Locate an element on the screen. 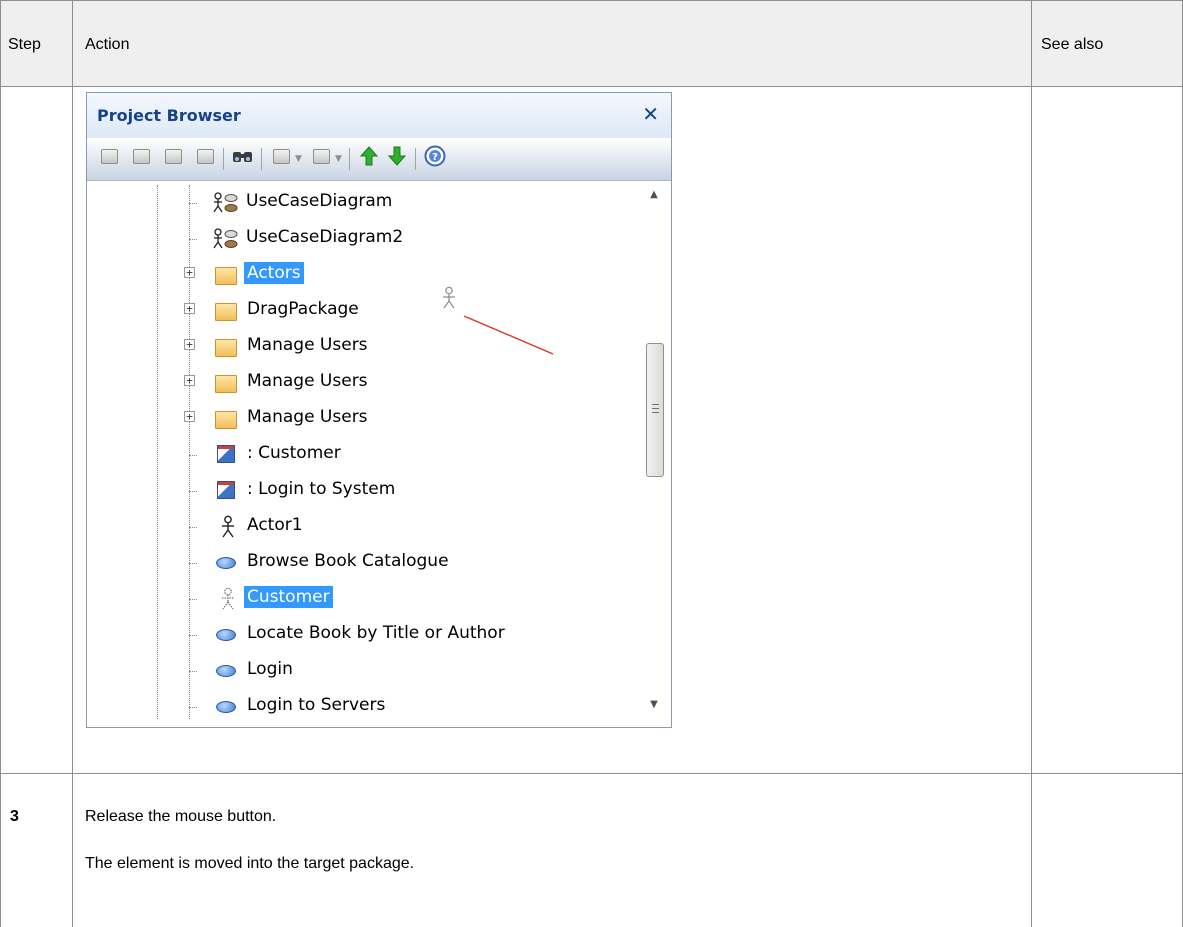 The height and width of the screenshot is (927, 1183). column-divider-action is located at coordinates (1031, 463).